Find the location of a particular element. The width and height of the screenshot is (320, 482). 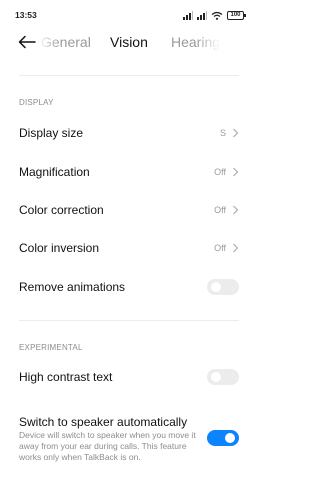

row-color-correction: Color correction Off is located at coordinates (129, 210).